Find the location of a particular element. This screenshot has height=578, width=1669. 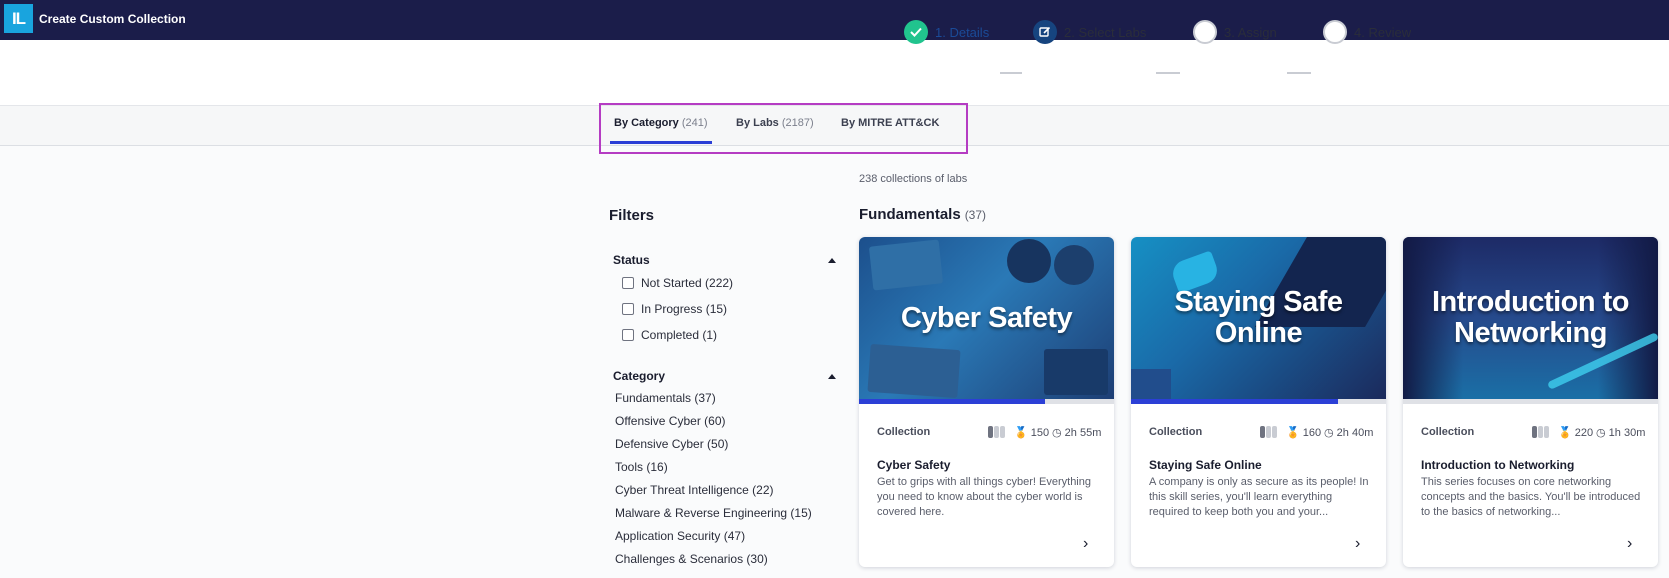

step-label: 4. Review is located at coordinates (1383, 32).